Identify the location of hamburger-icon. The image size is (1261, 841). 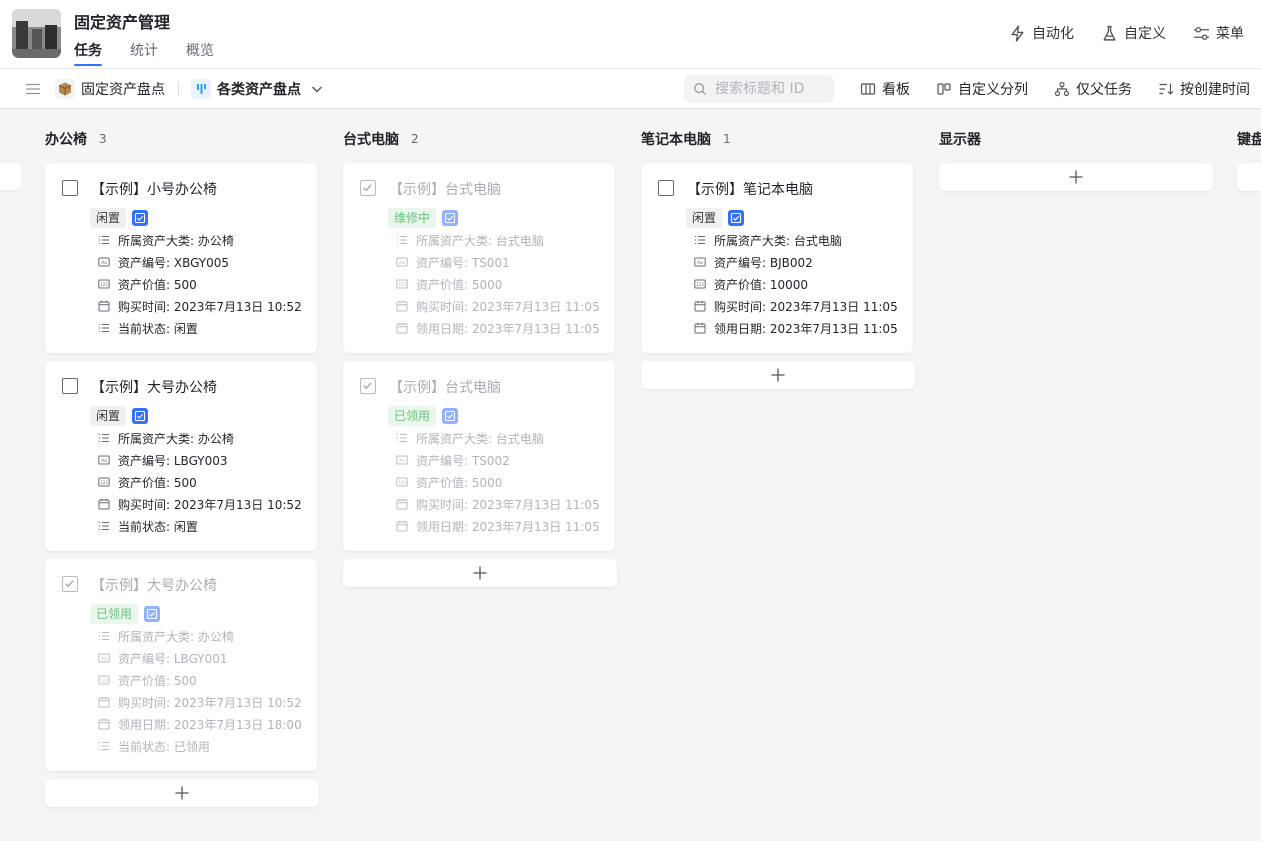
(33, 89).